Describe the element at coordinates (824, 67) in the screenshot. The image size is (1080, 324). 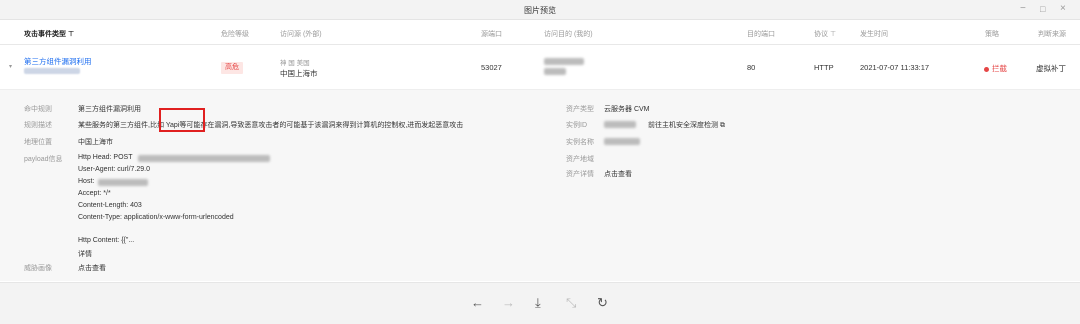
I see `protocol-value: HTTP` at that location.